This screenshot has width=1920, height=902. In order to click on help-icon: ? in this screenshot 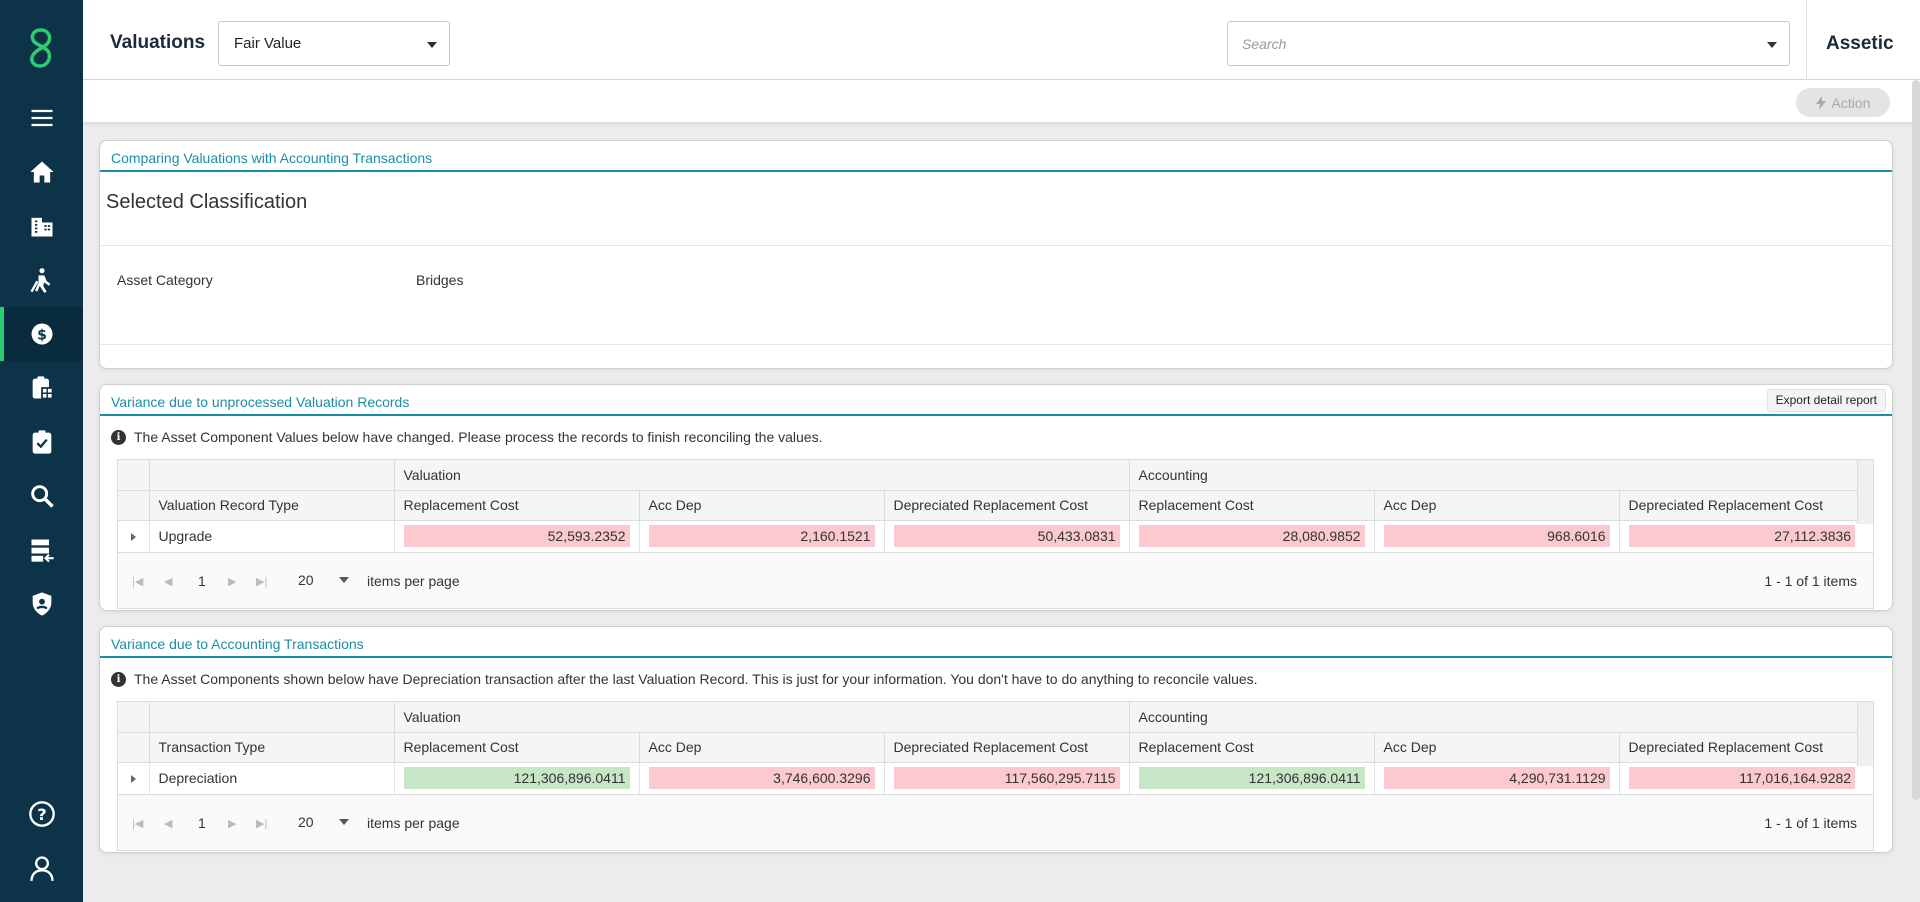, I will do `click(41, 814)`.